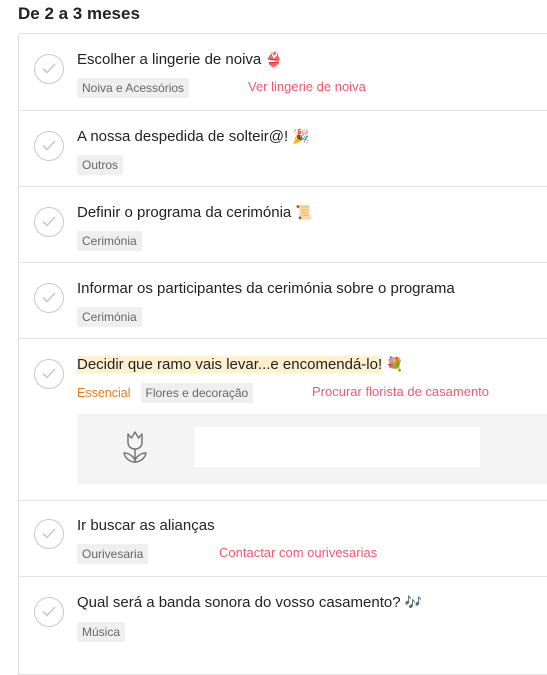  I want to click on task-title: Definir o programa da cerimónia 📜, so click(195, 212).